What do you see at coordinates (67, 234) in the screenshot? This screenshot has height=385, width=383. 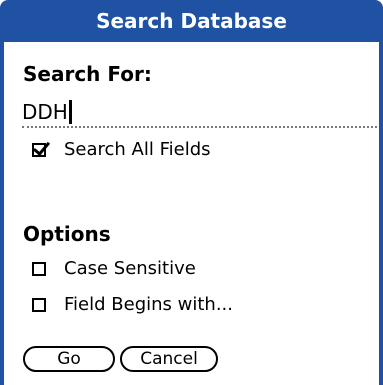 I see `options-heading: Options` at bounding box center [67, 234].